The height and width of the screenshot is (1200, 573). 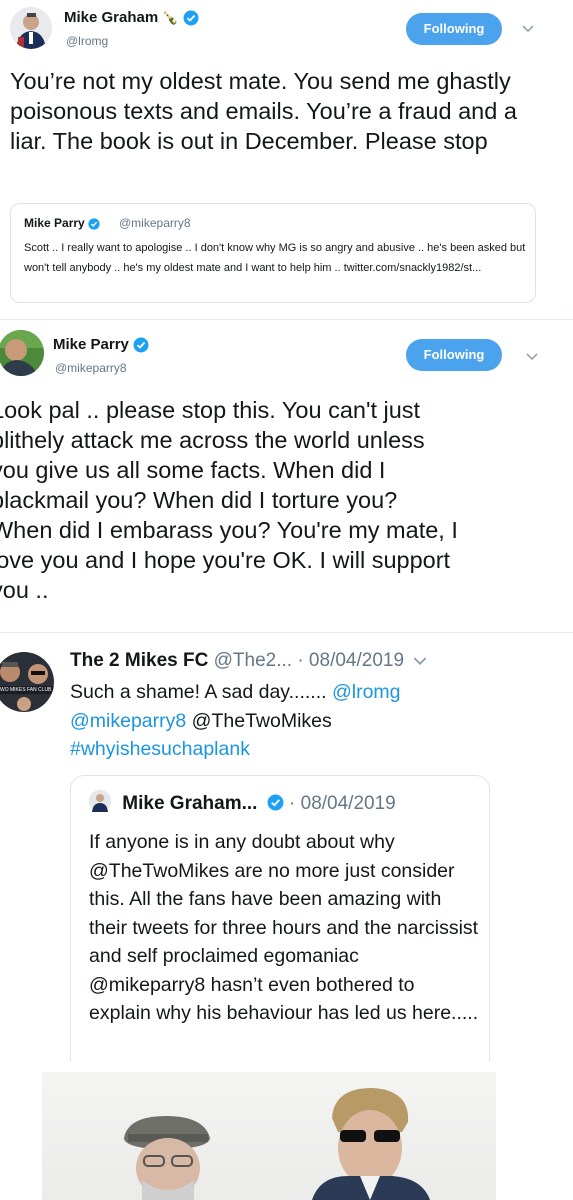 What do you see at coordinates (91, 368) in the screenshot?
I see `author-handle: @mikeparry8` at bounding box center [91, 368].